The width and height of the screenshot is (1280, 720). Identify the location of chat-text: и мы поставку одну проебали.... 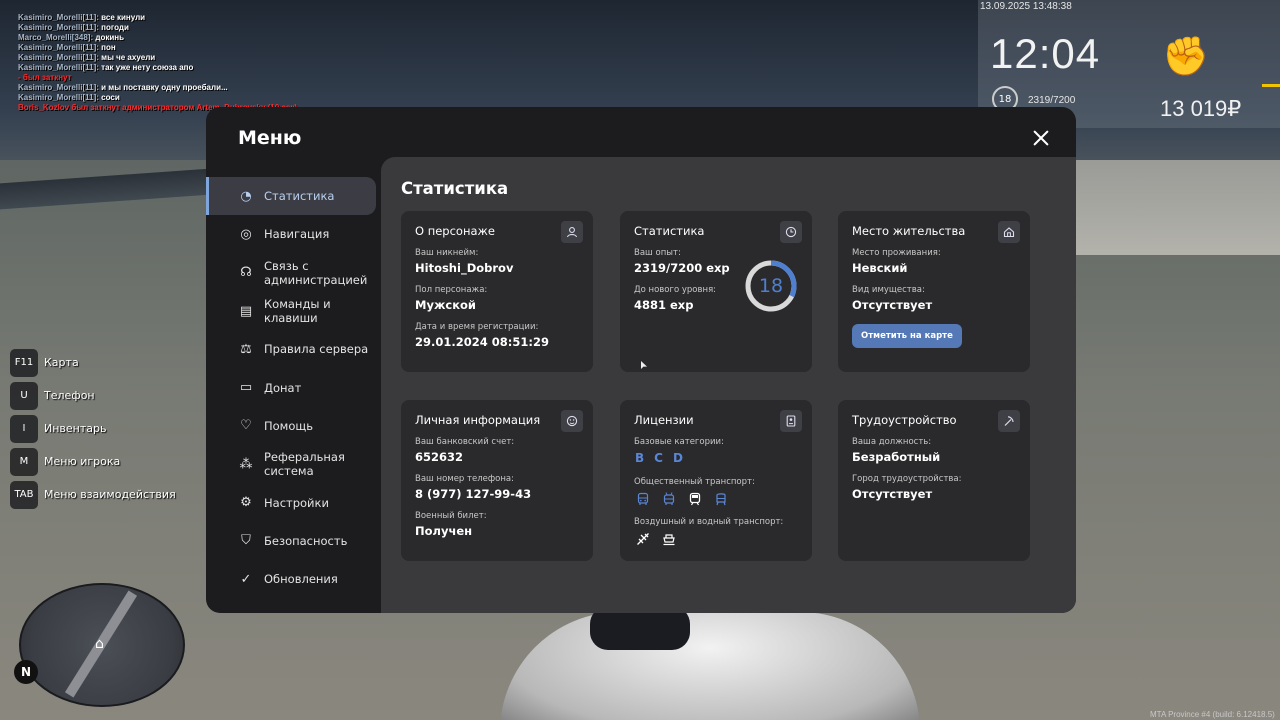
(163, 87).